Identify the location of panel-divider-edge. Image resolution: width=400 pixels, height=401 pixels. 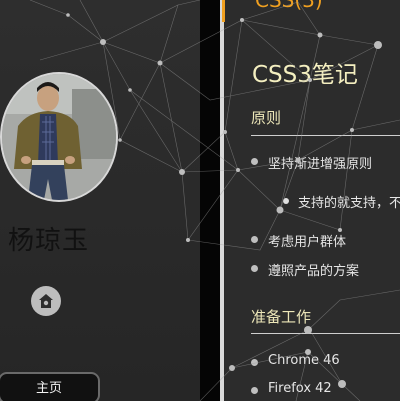
(222, 200).